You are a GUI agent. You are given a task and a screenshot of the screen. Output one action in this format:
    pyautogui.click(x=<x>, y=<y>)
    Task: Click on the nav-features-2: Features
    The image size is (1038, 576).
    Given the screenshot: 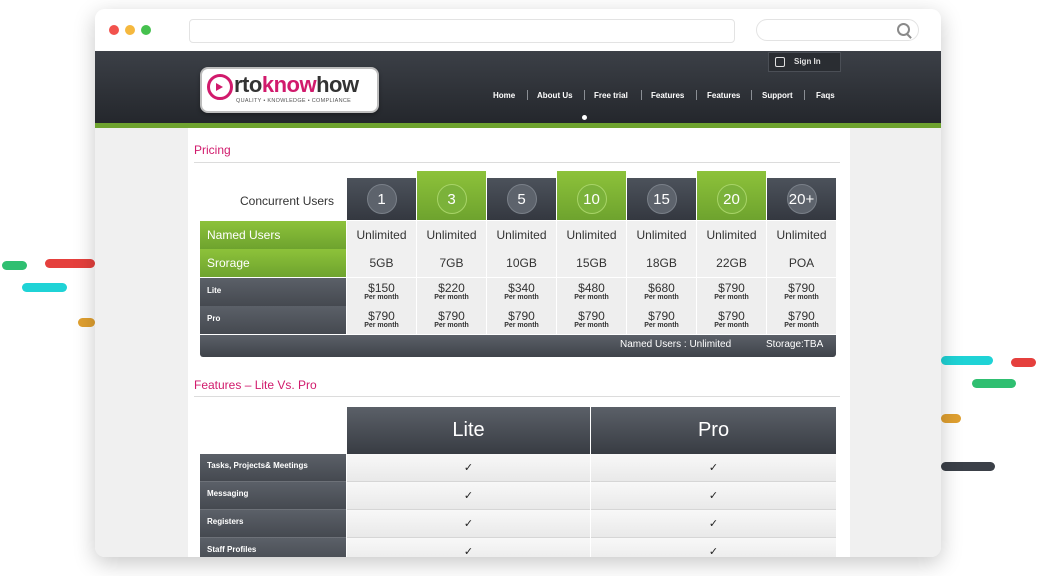 What is the action you would take?
    pyautogui.click(x=723, y=97)
    